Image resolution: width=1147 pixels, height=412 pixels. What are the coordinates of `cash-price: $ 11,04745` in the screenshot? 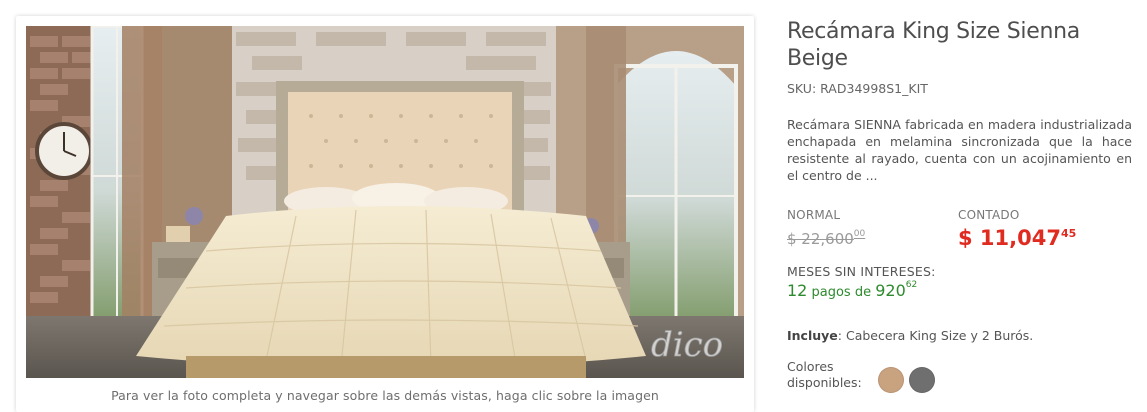 It's located at (1017, 238).